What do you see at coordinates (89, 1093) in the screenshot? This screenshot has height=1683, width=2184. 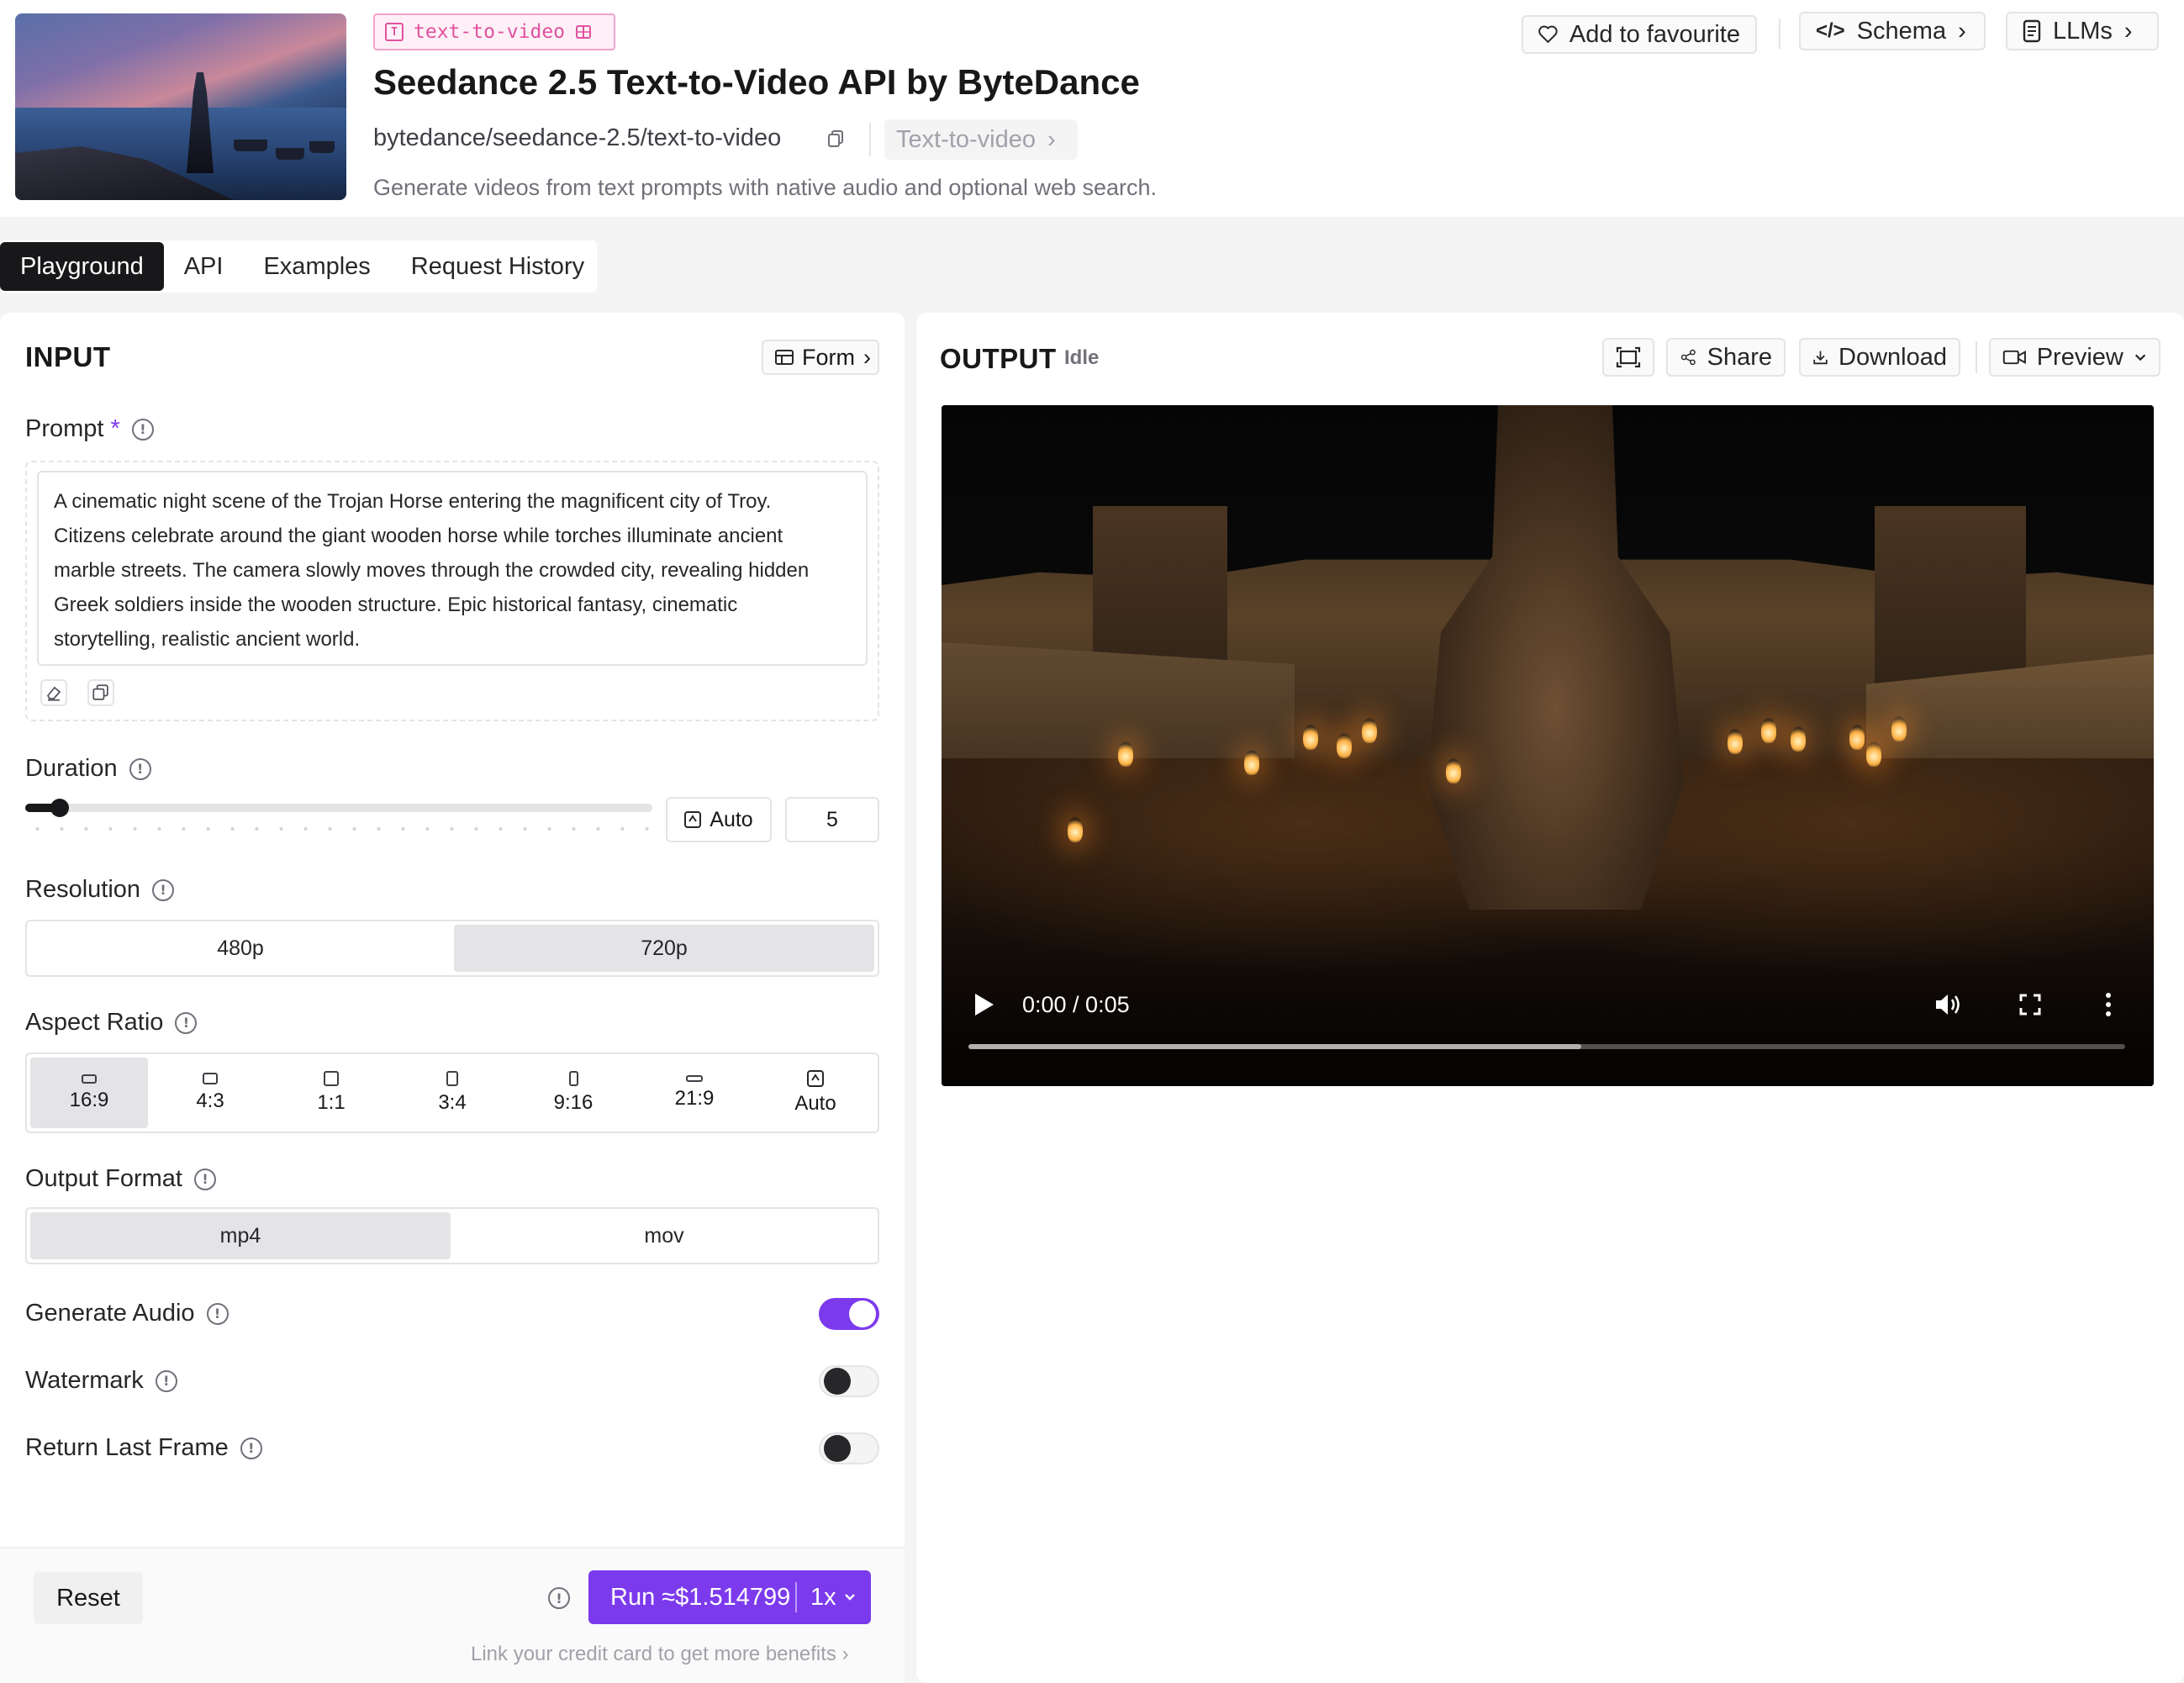 I see `aspect-option-16-9: 16:9` at bounding box center [89, 1093].